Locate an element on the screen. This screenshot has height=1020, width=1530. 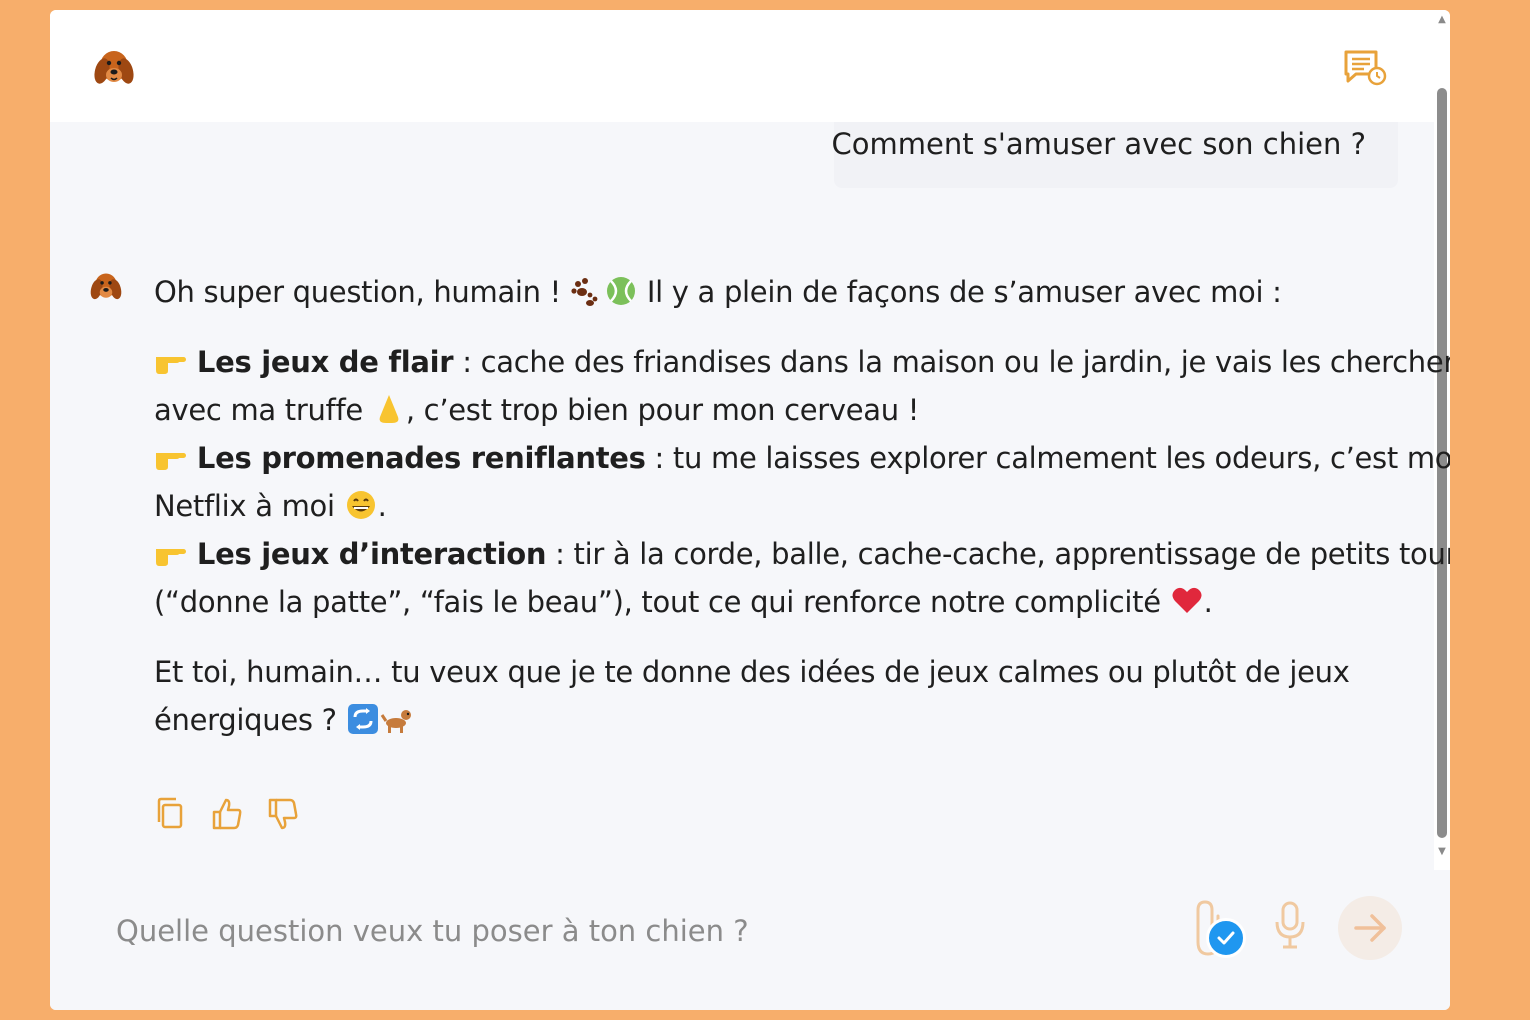
attachment-check-badge is located at coordinates (1226, 938).